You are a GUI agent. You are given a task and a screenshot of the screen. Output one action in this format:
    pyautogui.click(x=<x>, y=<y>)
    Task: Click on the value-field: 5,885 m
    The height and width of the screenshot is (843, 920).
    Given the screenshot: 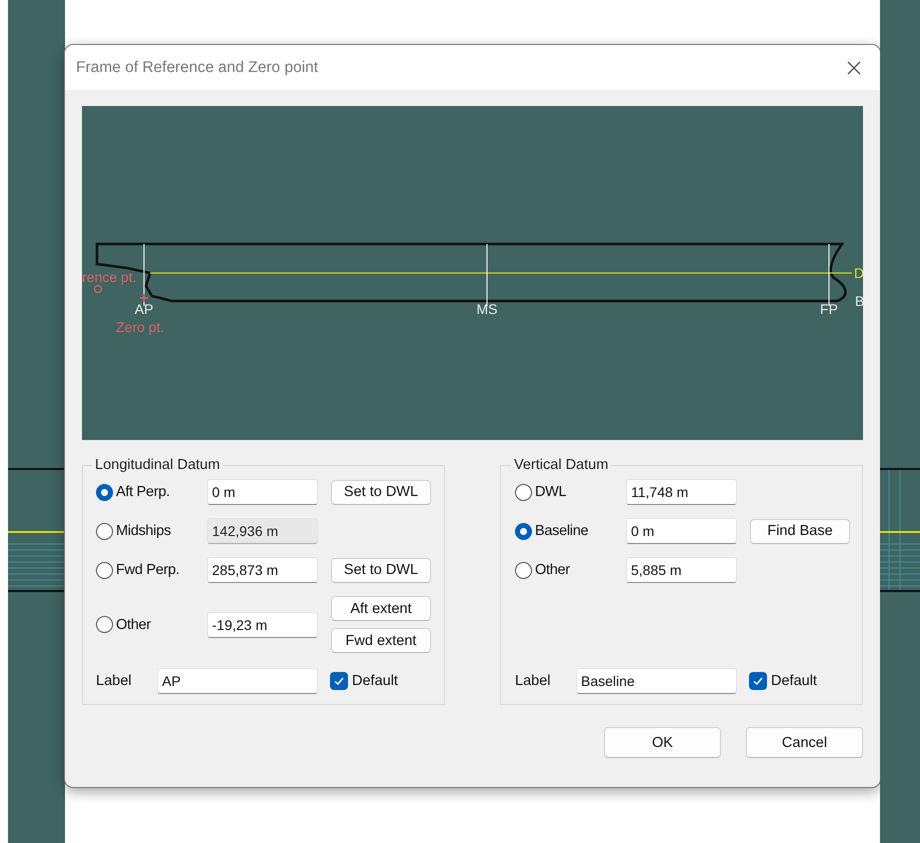 What is the action you would take?
    pyautogui.click(x=681, y=570)
    